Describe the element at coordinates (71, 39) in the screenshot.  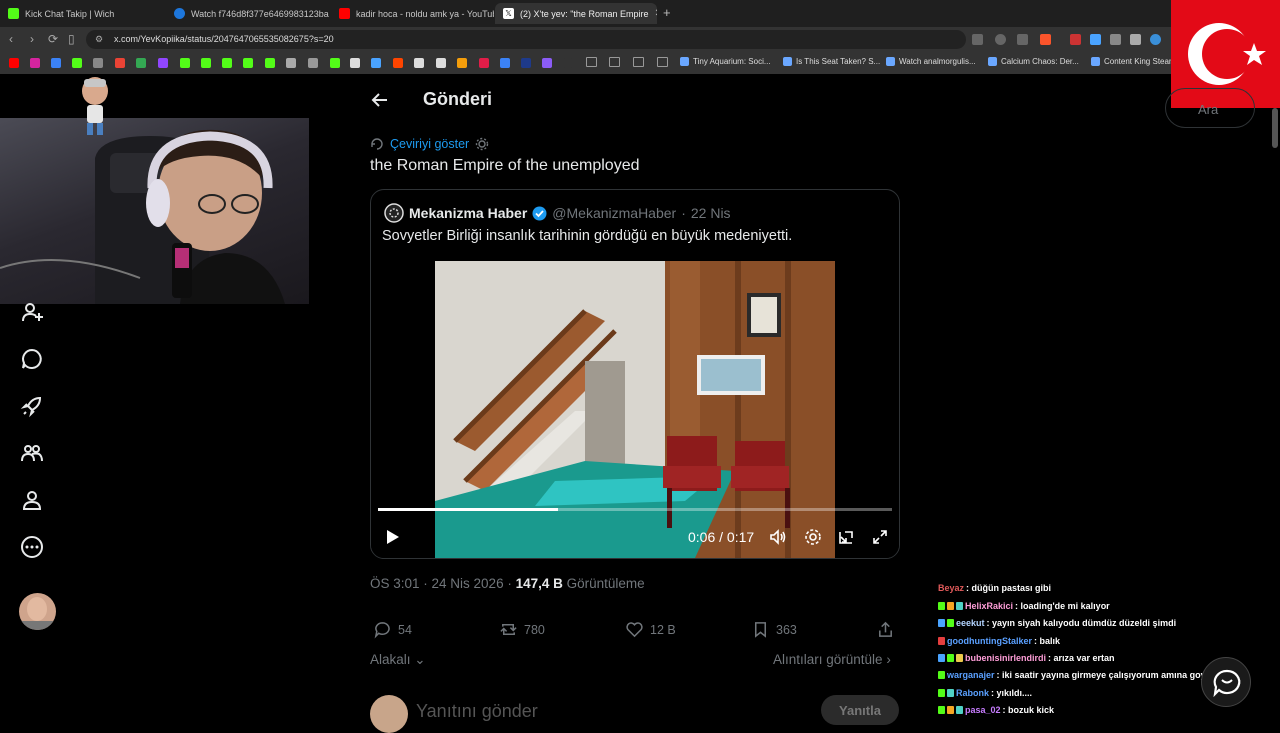
I see `bookmark-page-icon: ▯` at that location.